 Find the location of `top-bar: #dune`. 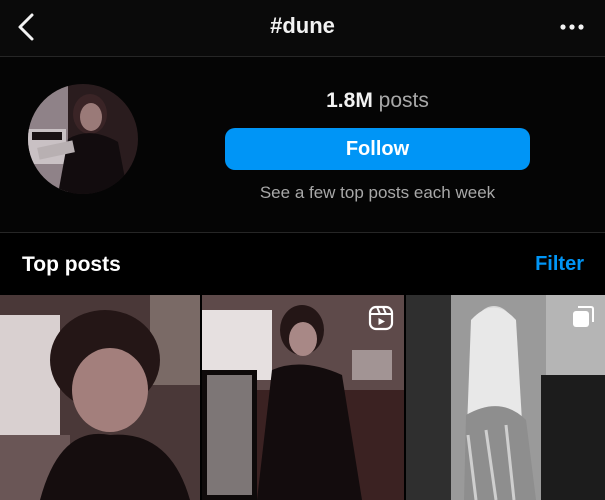

top-bar: #dune is located at coordinates (302, 28).